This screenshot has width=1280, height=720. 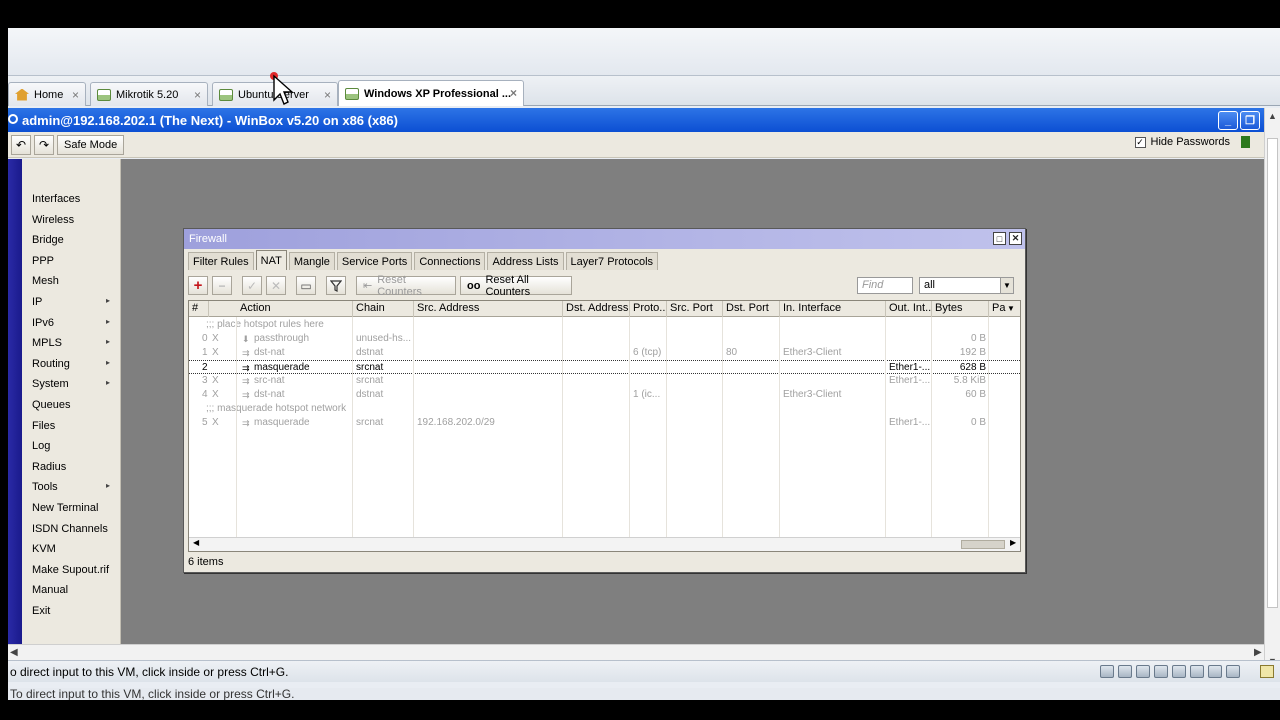 I want to click on column-header: In. Interface, so click(x=833, y=309).